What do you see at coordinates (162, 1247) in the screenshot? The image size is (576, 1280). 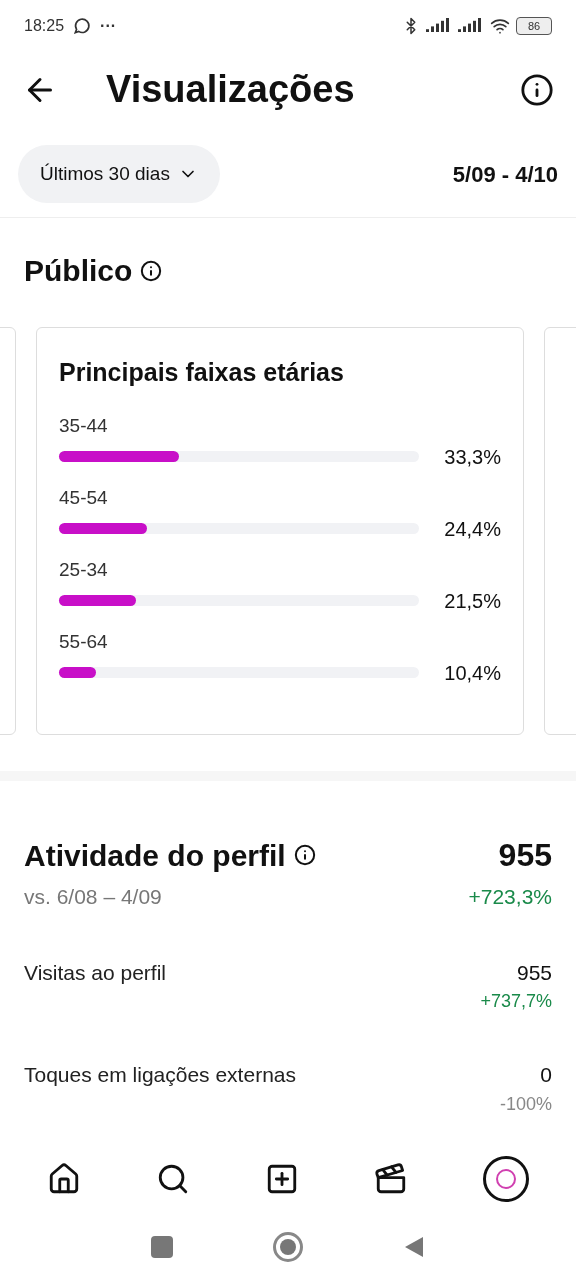 I see `recents-button` at bounding box center [162, 1247].